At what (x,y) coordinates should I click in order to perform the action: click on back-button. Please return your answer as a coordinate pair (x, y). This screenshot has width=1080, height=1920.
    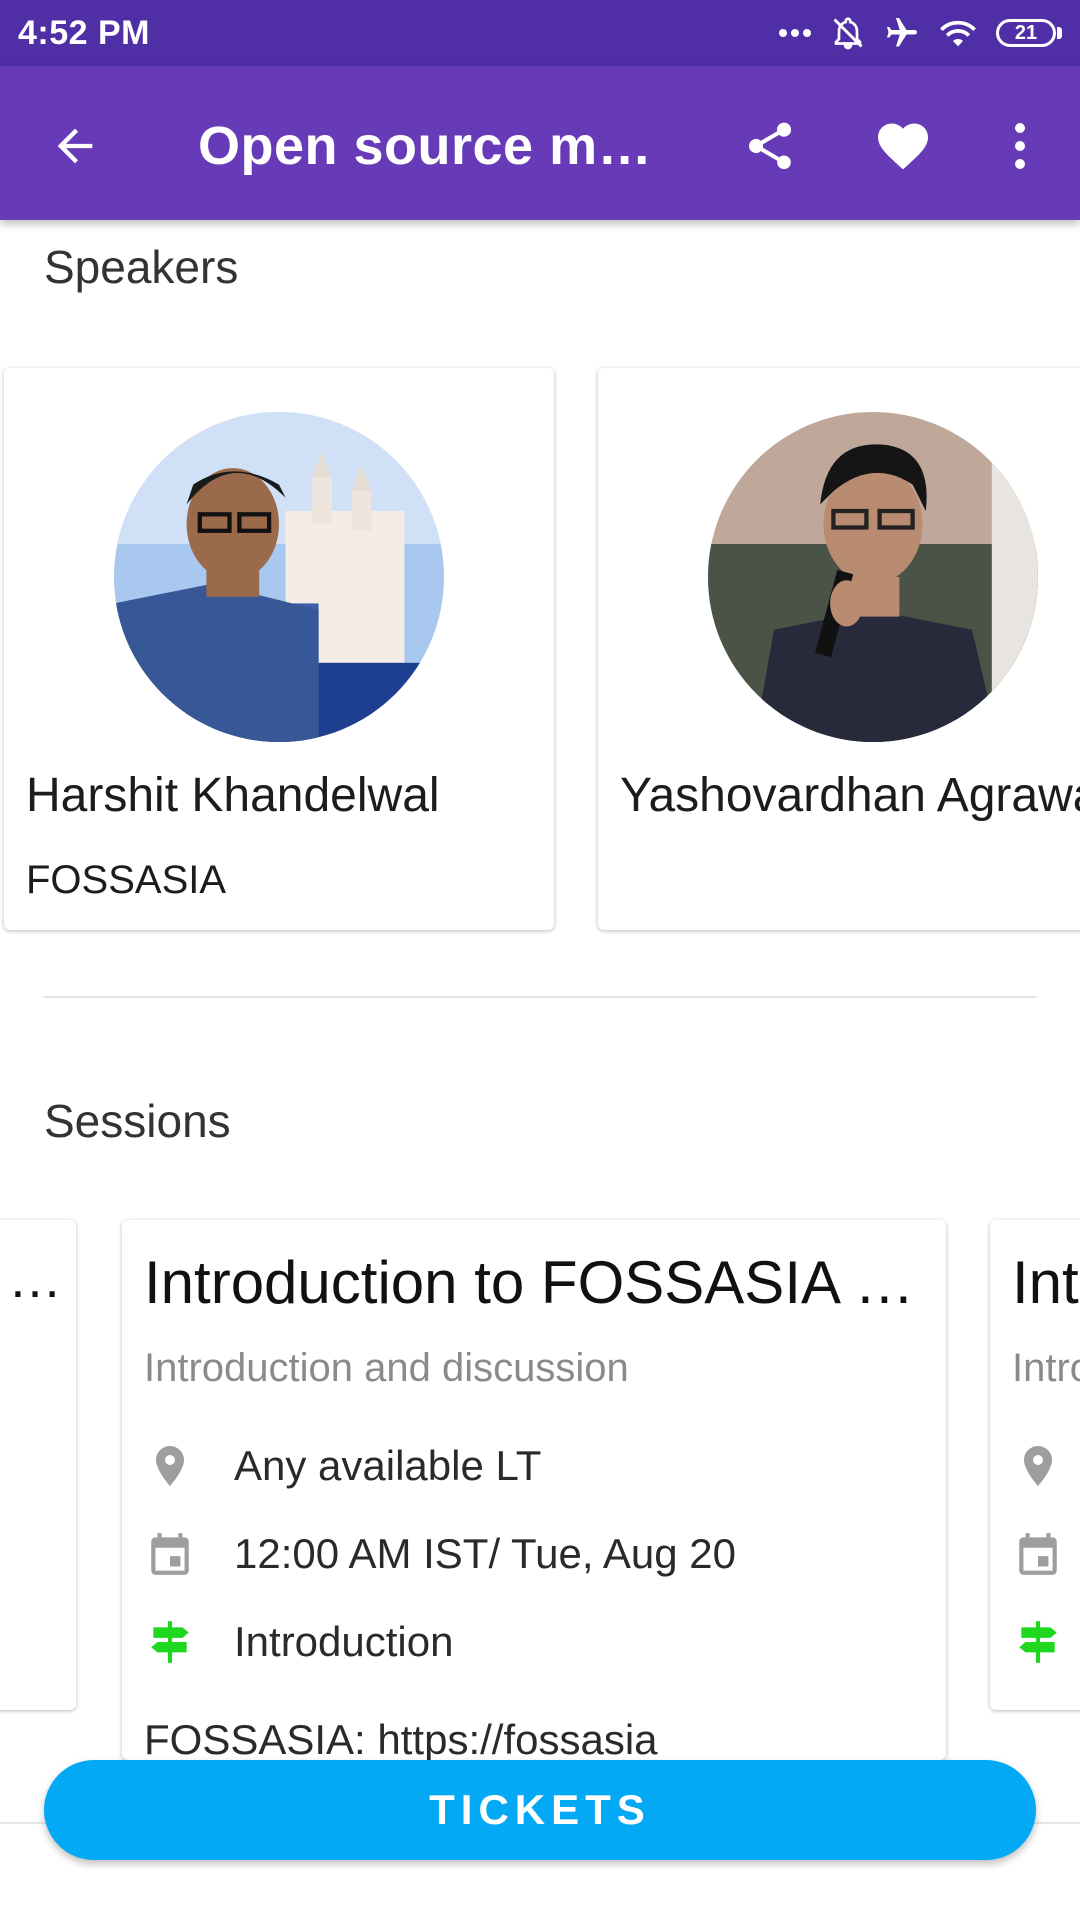
    Looking at the image, I should click on (75, 146).